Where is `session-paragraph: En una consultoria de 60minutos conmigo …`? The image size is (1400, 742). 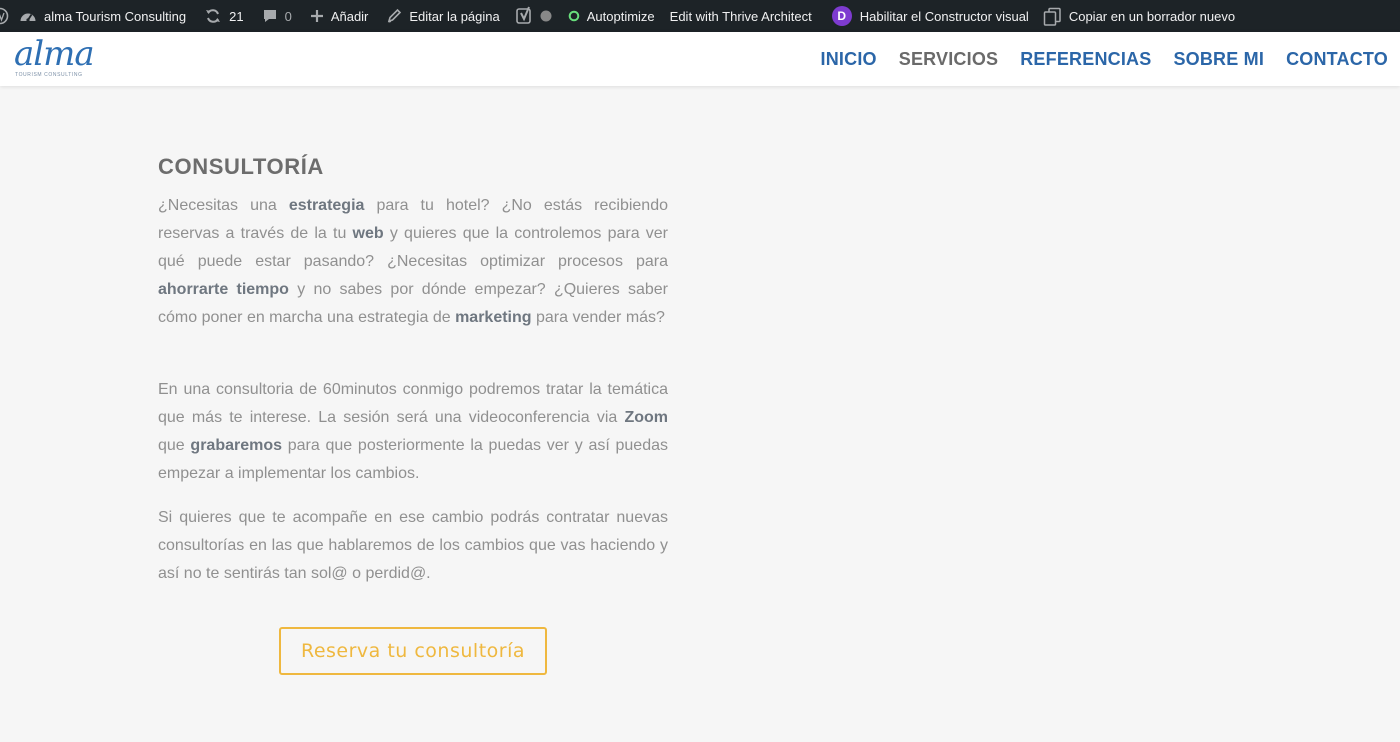
session-paragraph: En una consultoria de 60minutos conmigo … is located at coordinates (413, 432).